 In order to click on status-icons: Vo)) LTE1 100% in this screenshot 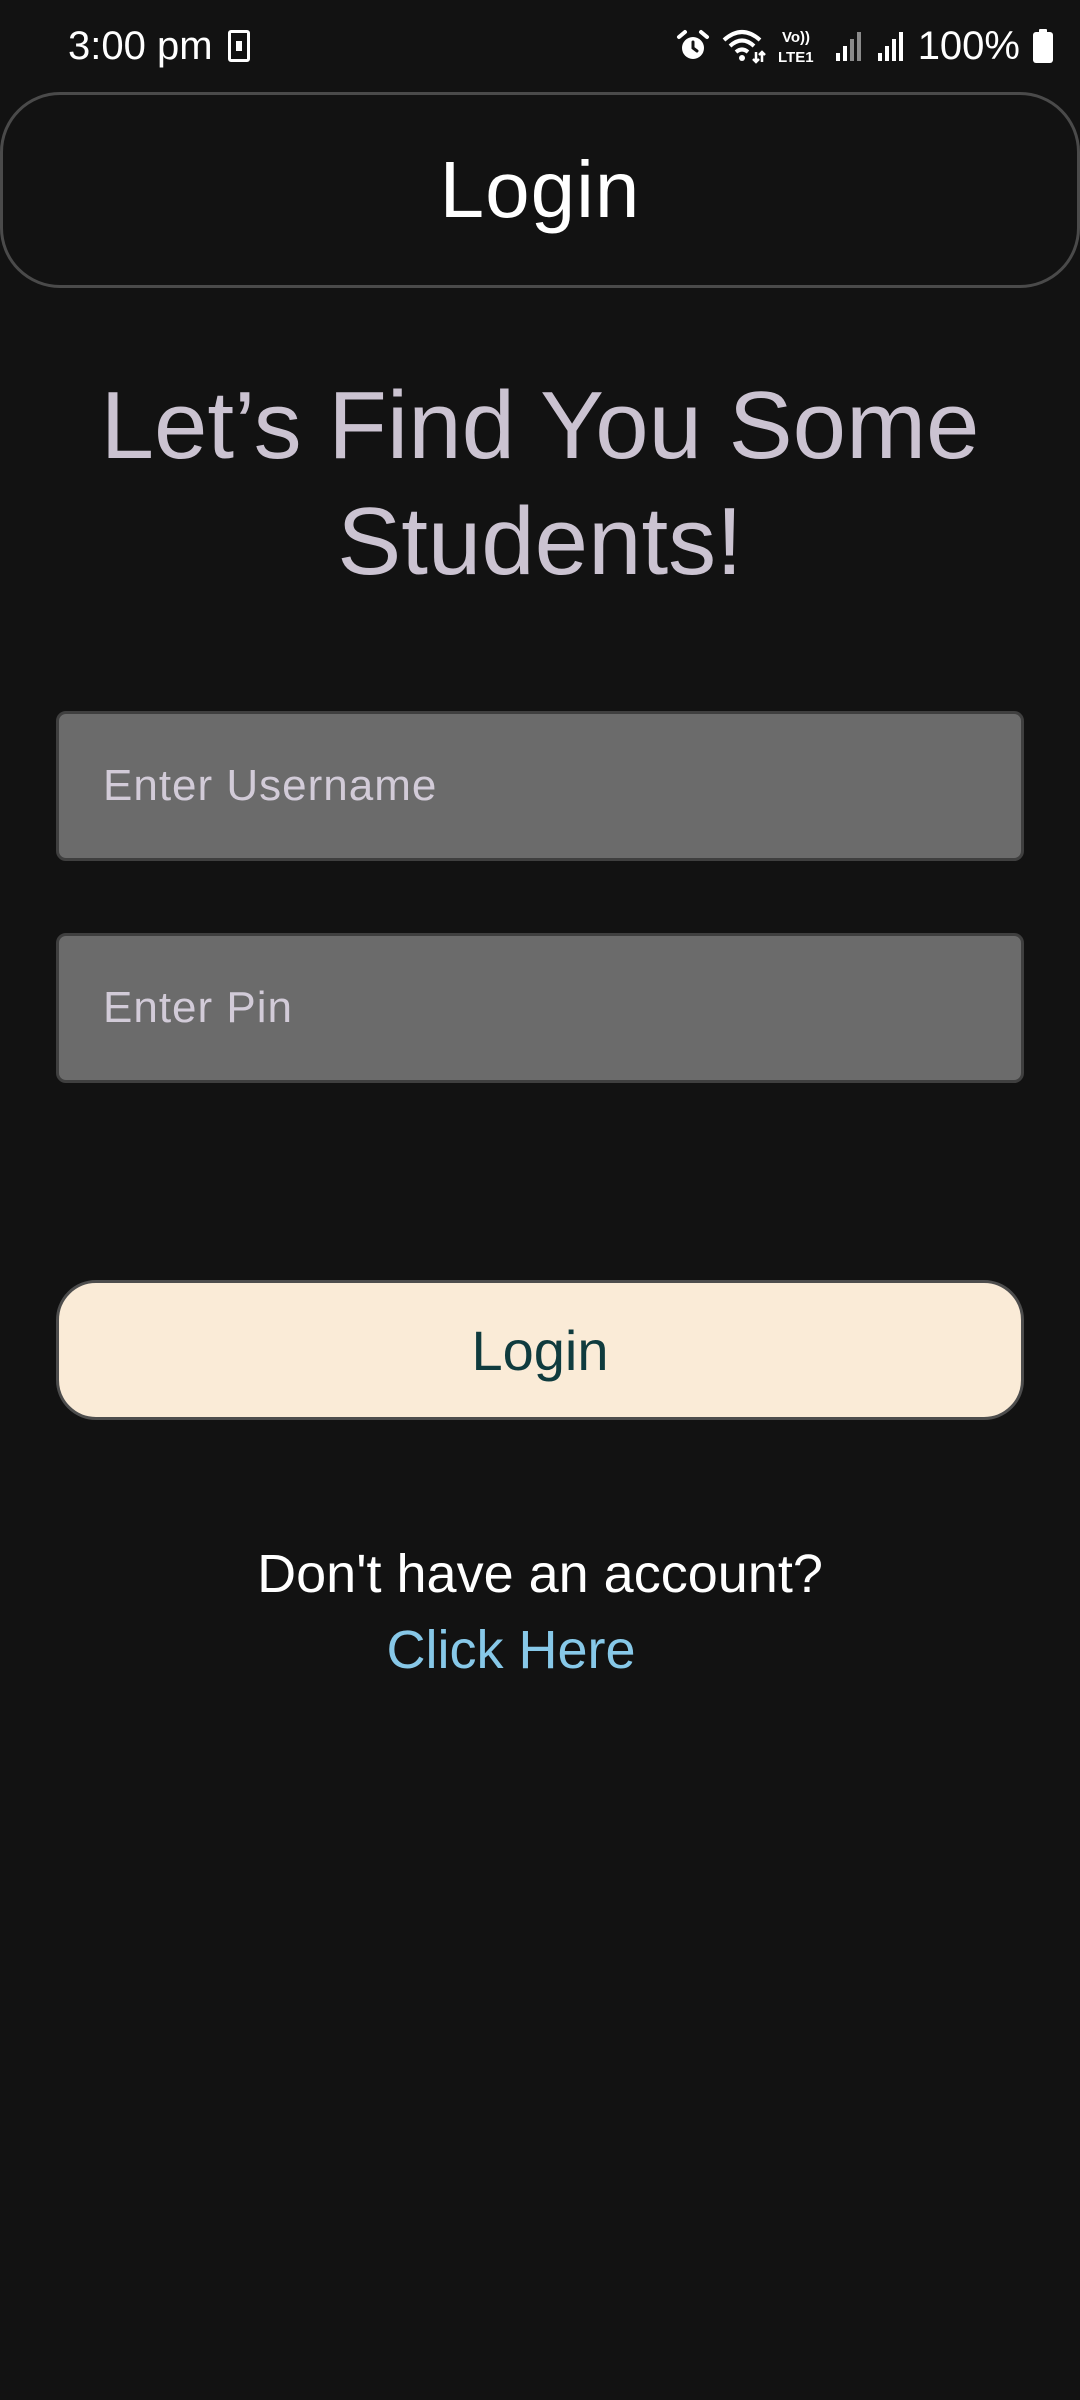, I will do `click(865, 46)`.